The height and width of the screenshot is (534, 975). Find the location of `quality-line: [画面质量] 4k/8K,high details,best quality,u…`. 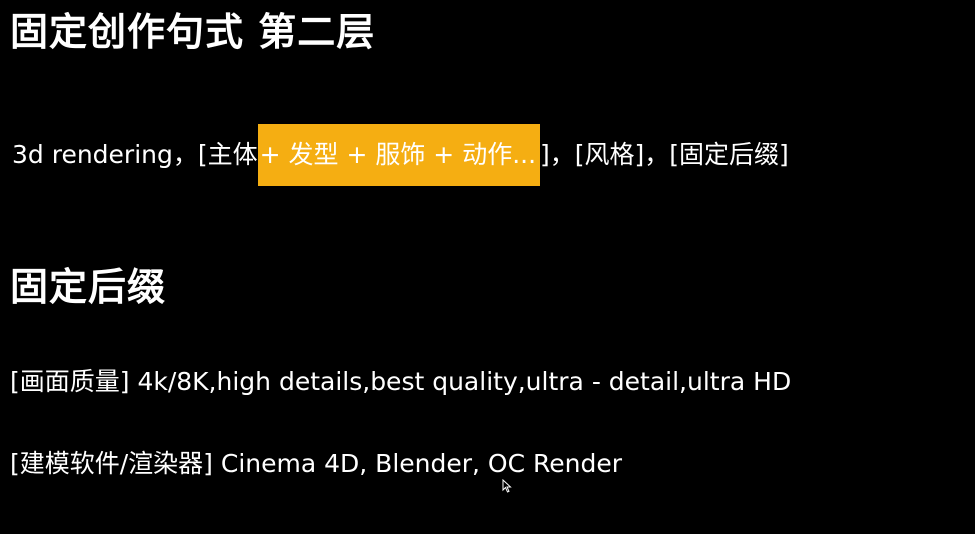

quality-line: [画面质量] 4k/8K,high details,best quality,u… is located at coordinates (401, 381).